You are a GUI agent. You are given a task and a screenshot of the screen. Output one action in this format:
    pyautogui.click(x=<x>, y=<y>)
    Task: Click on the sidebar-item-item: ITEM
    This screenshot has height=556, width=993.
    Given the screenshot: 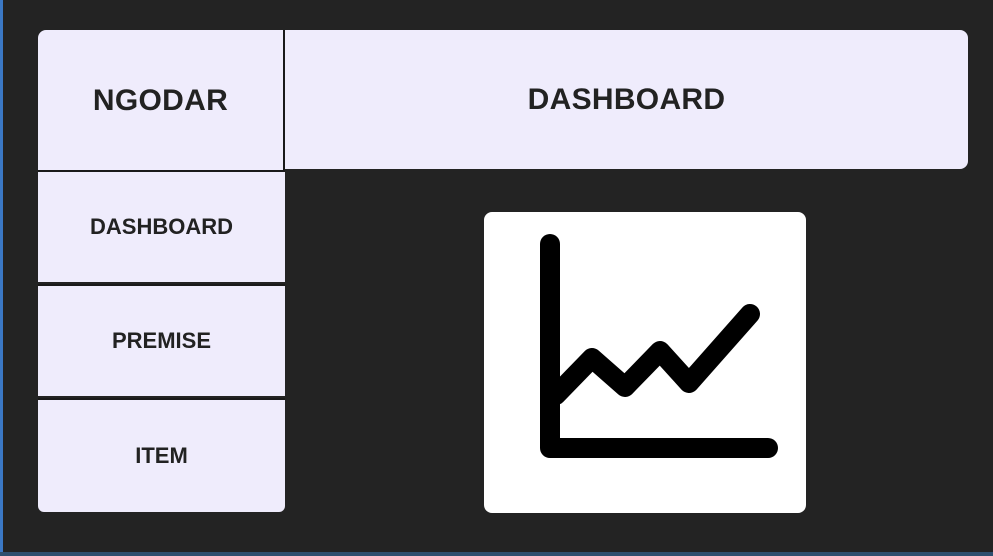 What is the action you would take?
    pyautogui.click(x=161, y=455)
    